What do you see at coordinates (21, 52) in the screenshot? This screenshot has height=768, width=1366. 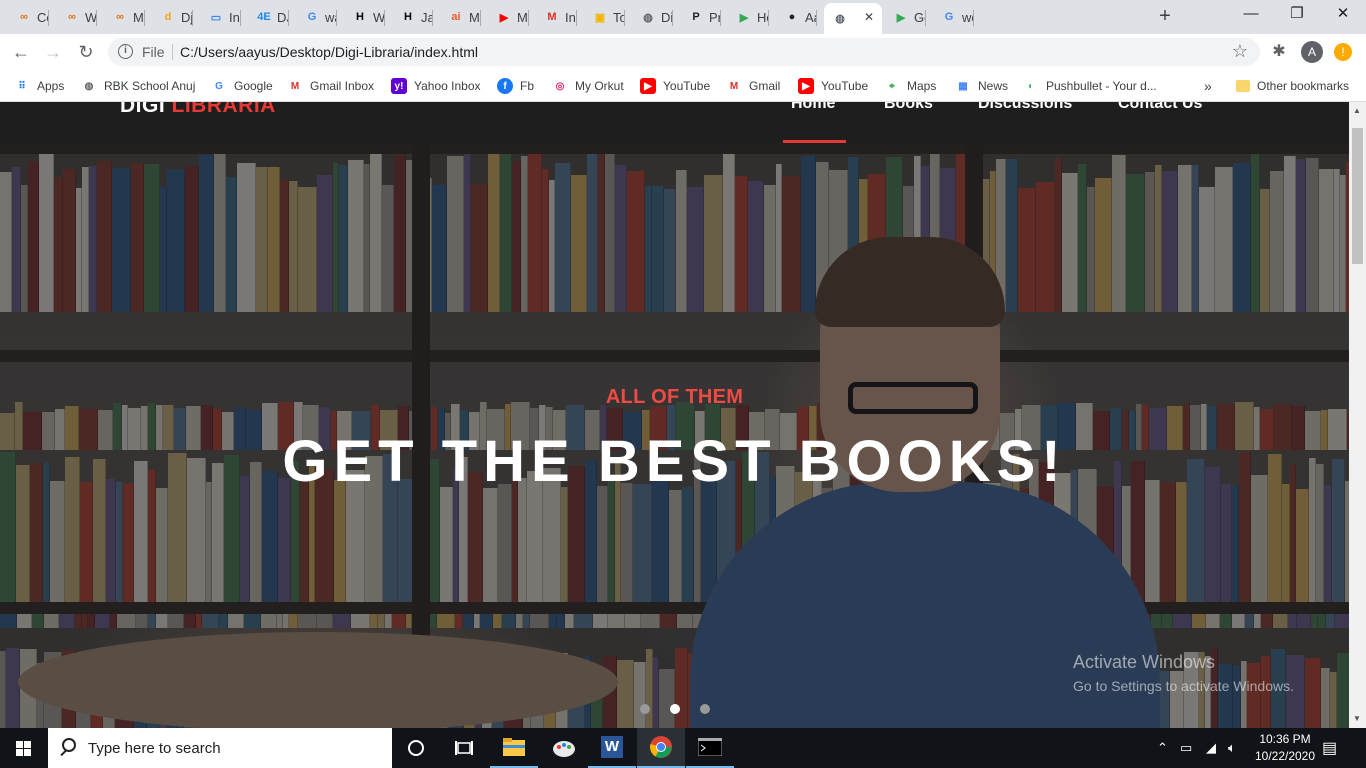 I see `back-button: ←` at bounding box center [21, 52].